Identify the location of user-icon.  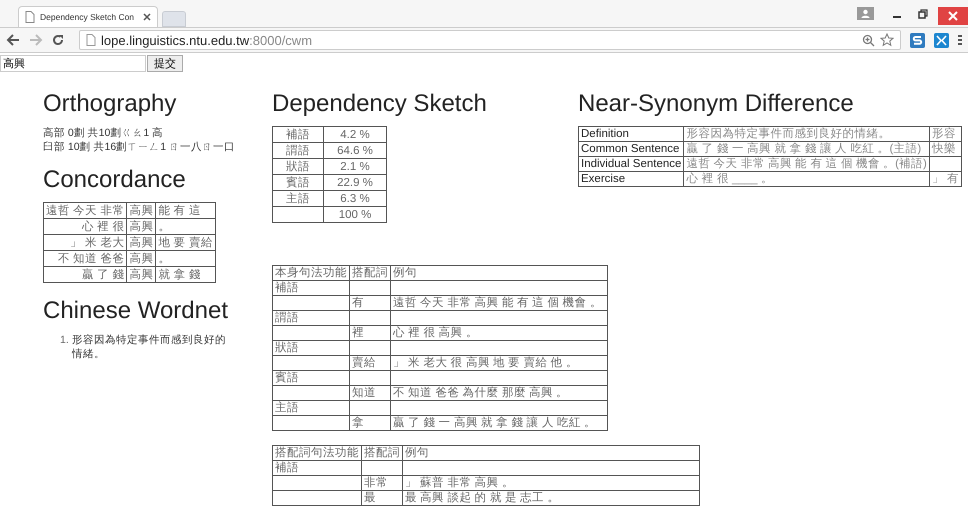
(865, 13).